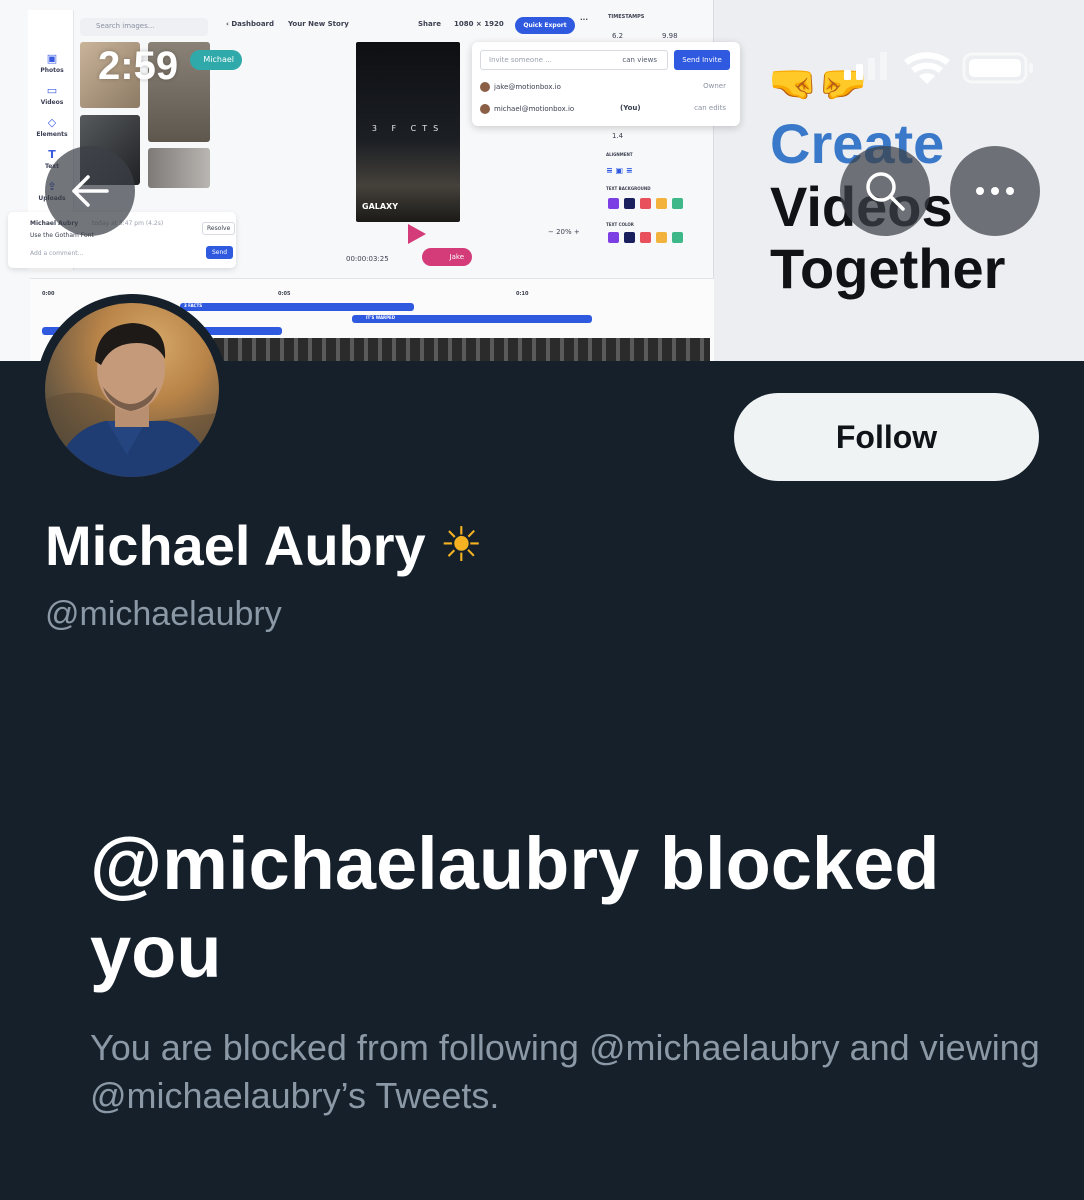 The image size is (1084, 1200). I want to click on member-row: jake@motionbox.io Owner, so click(606, 90).